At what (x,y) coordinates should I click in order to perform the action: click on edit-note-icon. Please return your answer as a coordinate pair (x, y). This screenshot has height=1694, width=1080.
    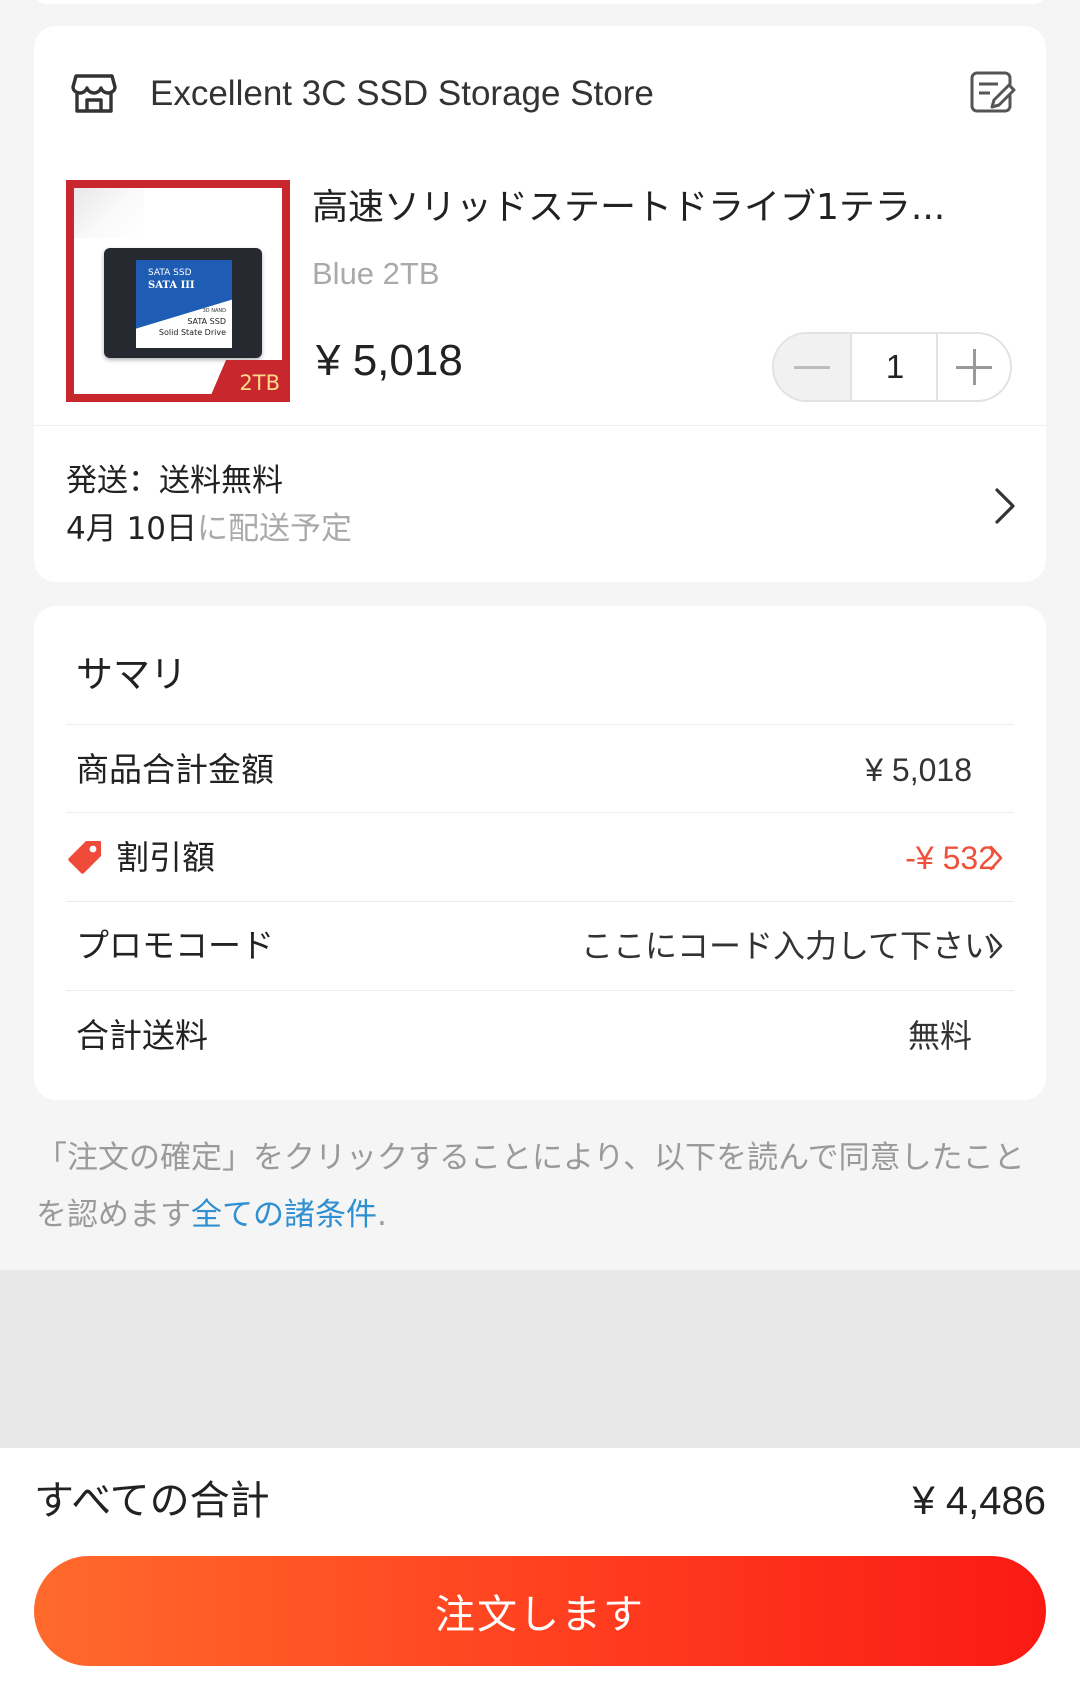
    Looking at the image, I should click on (992, 92).